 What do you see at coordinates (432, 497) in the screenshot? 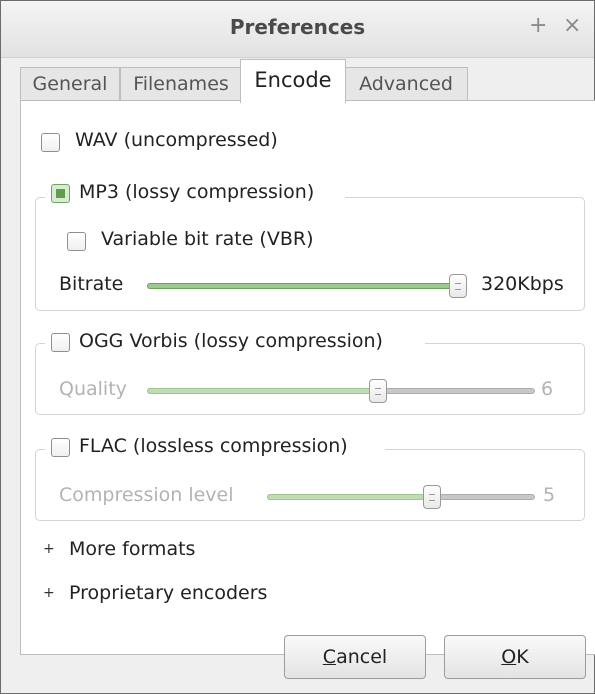
I see `compression-slider-handle` at bounding box center [432, 497].